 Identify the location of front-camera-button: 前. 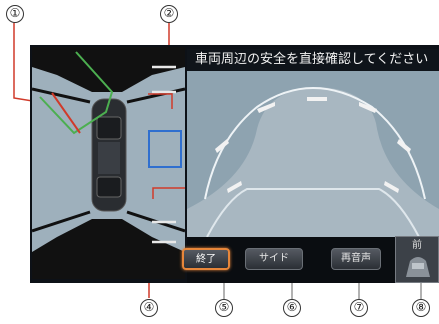
(417, 259).